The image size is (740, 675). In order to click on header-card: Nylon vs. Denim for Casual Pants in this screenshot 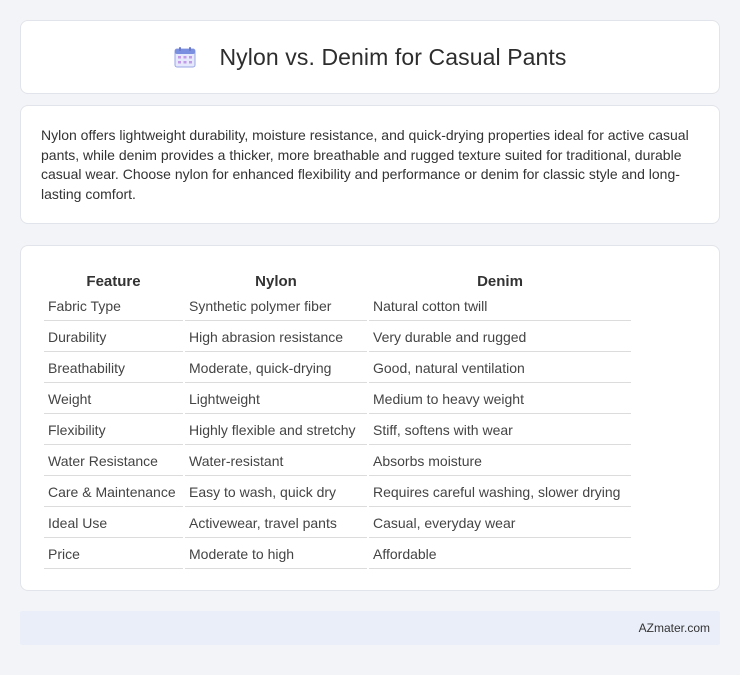, I will do `click(370, 57)`.